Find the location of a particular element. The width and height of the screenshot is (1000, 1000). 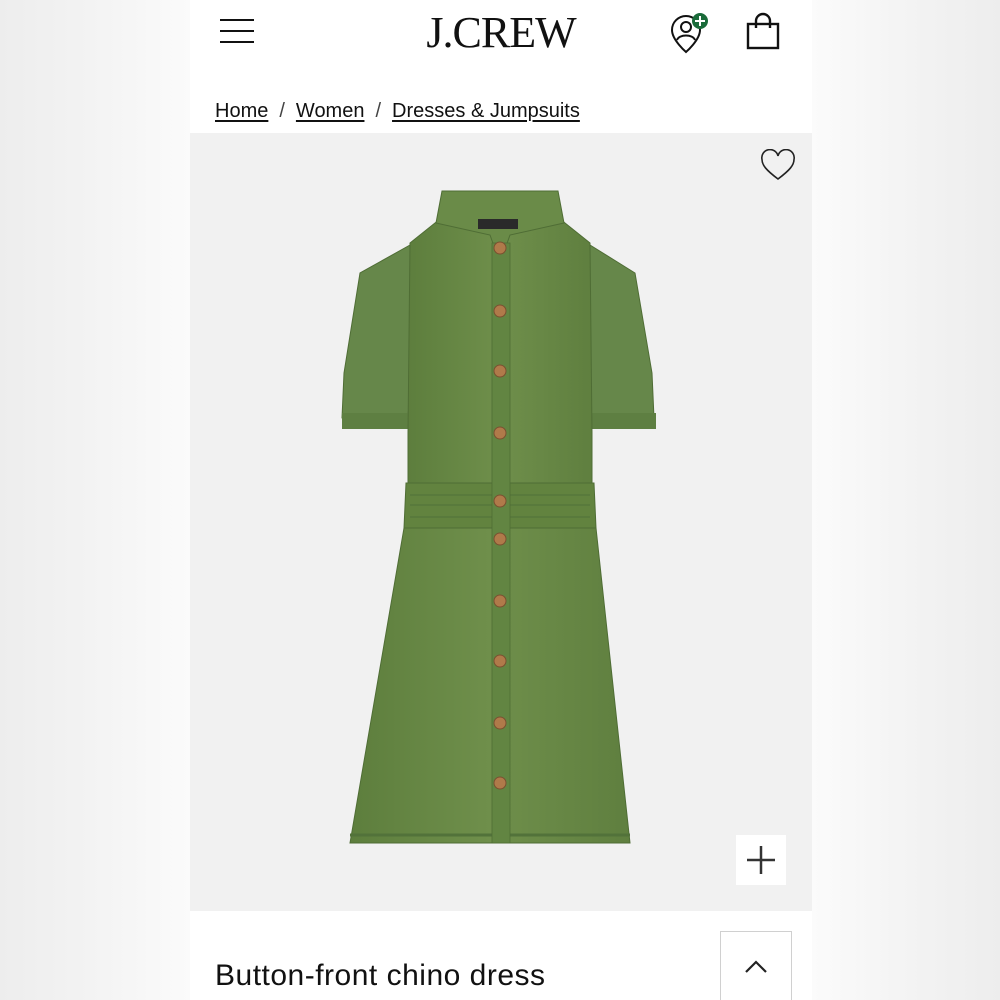

zoom-button is located at coordinates (761, 860).